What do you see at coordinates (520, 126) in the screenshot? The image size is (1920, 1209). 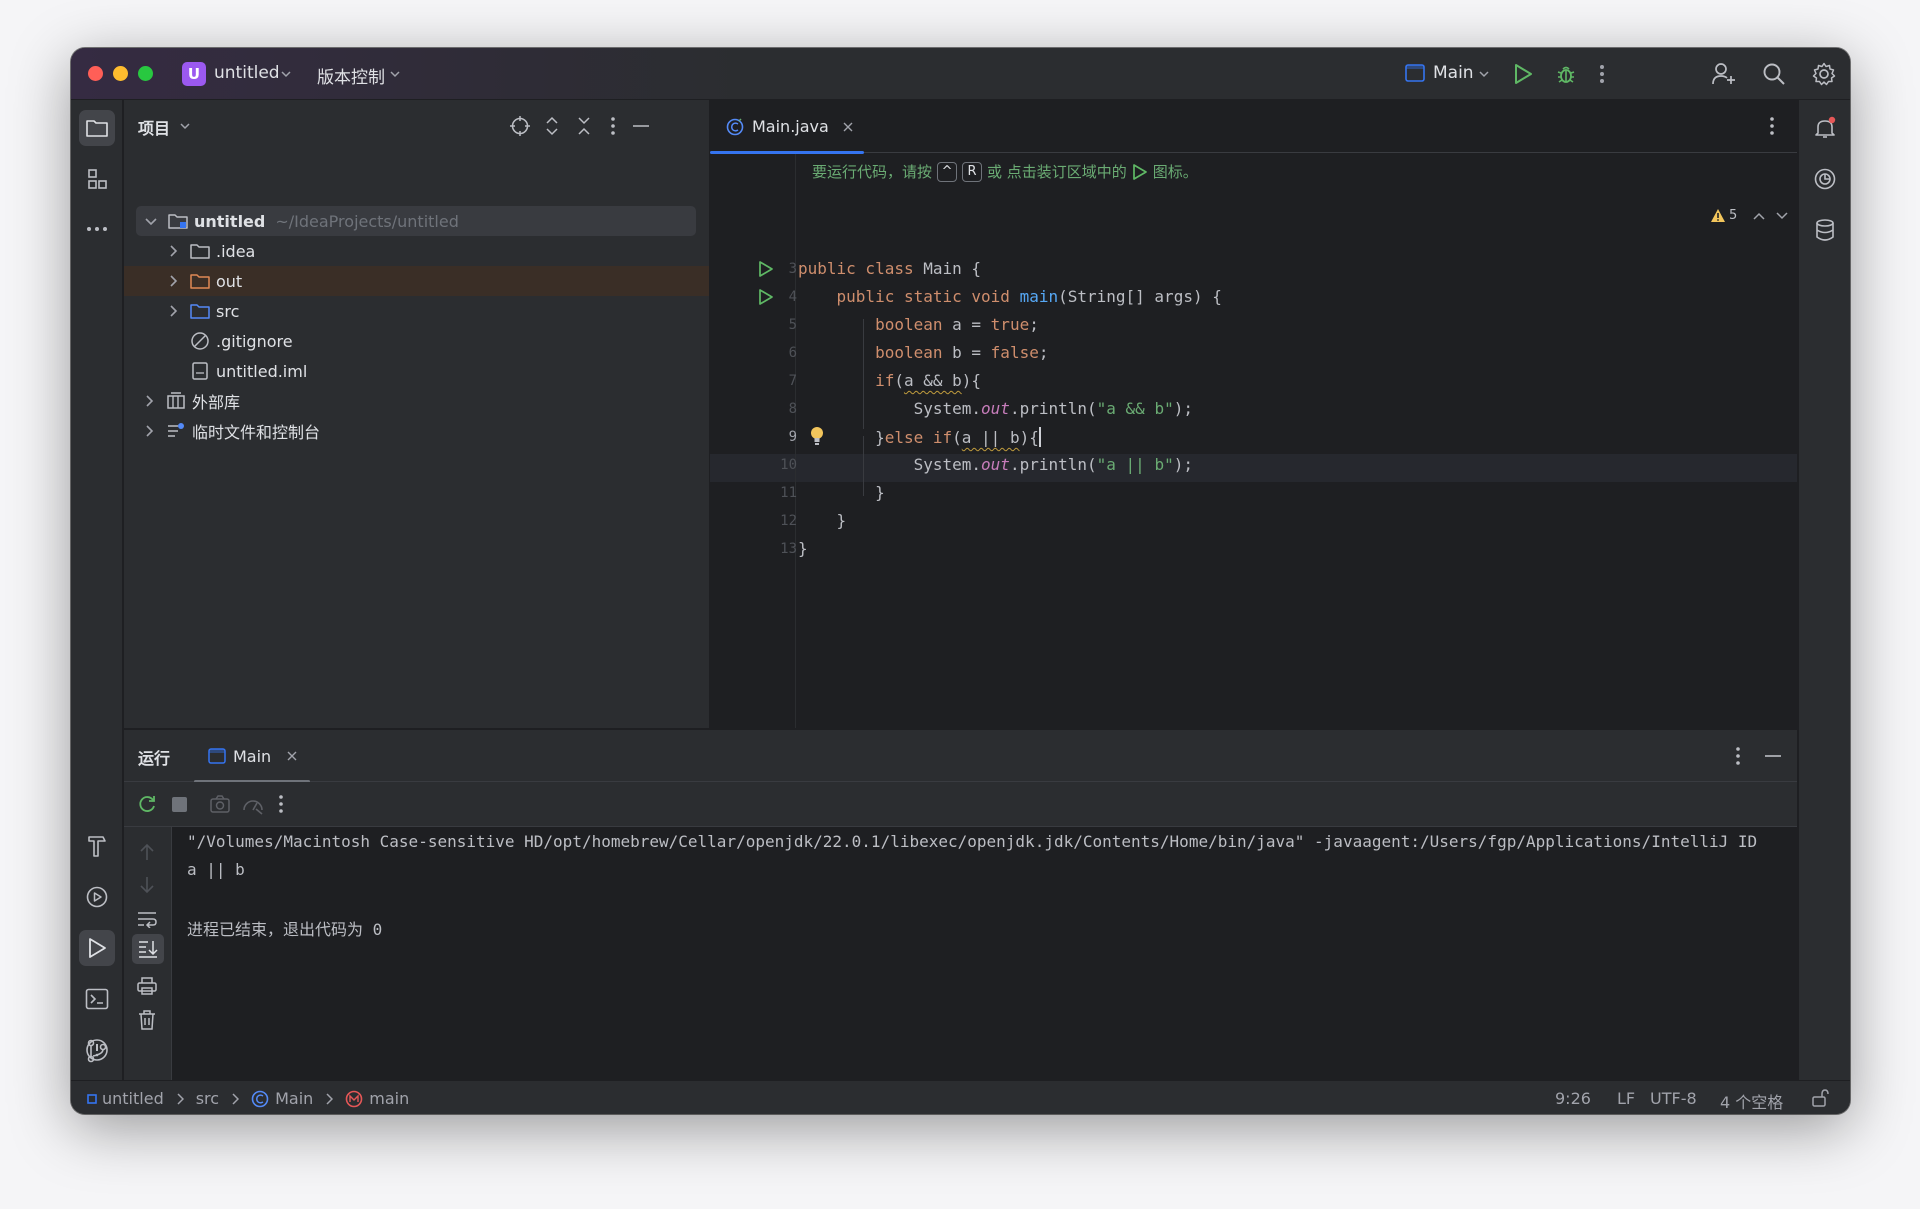 I see `locate-icon` at bounding box center [520, 126].